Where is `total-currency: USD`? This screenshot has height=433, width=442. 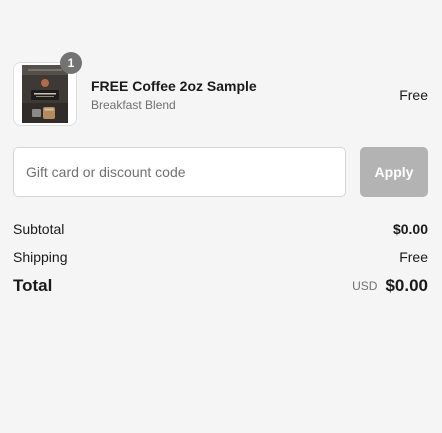 total-currency: USD is located at coordinates (365, 286).